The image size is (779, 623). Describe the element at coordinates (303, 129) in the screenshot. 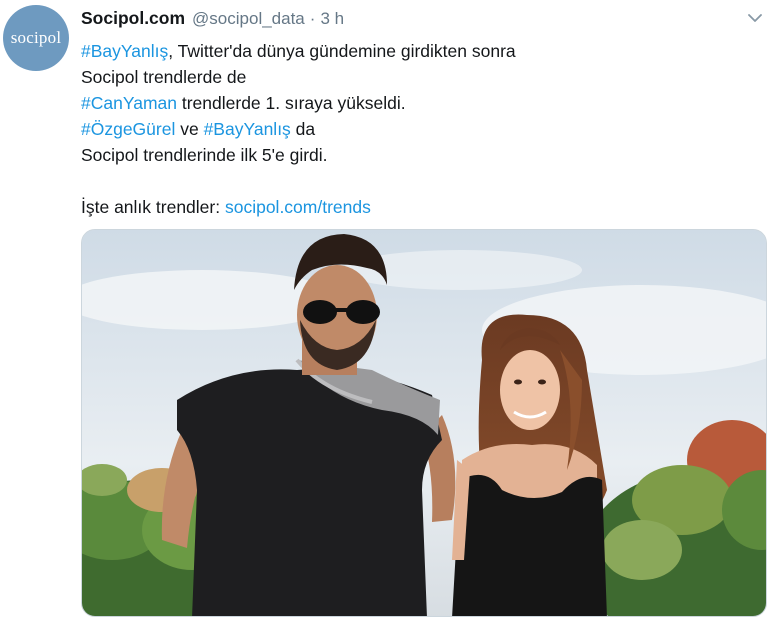

I see `tweet-line-text: da` at that location.